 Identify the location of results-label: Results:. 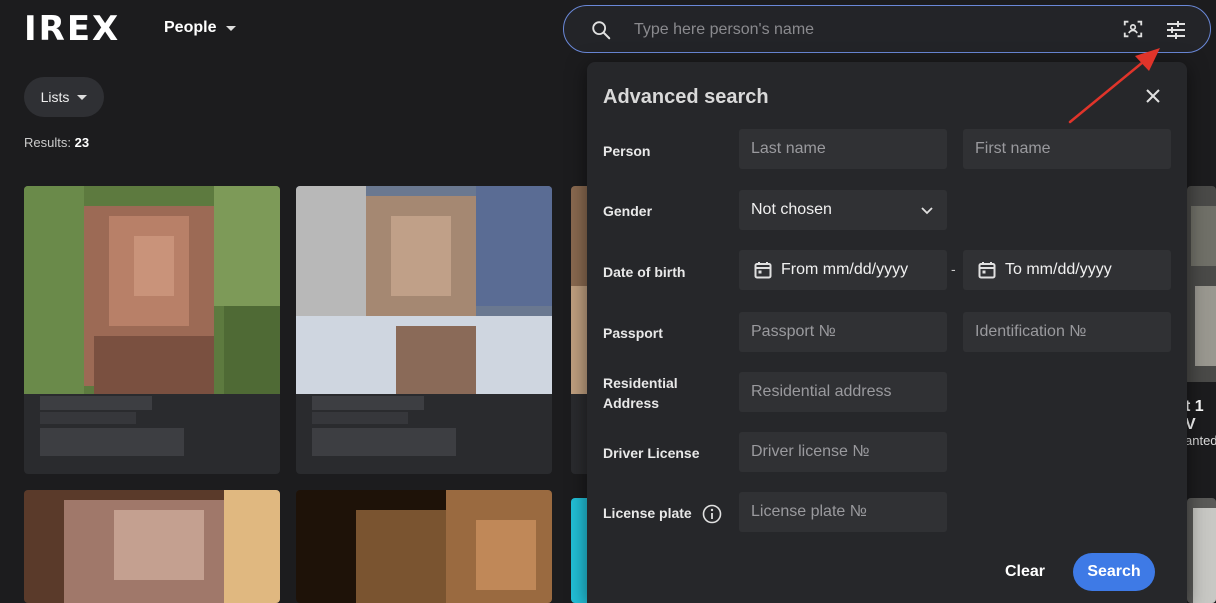
(47, 142).